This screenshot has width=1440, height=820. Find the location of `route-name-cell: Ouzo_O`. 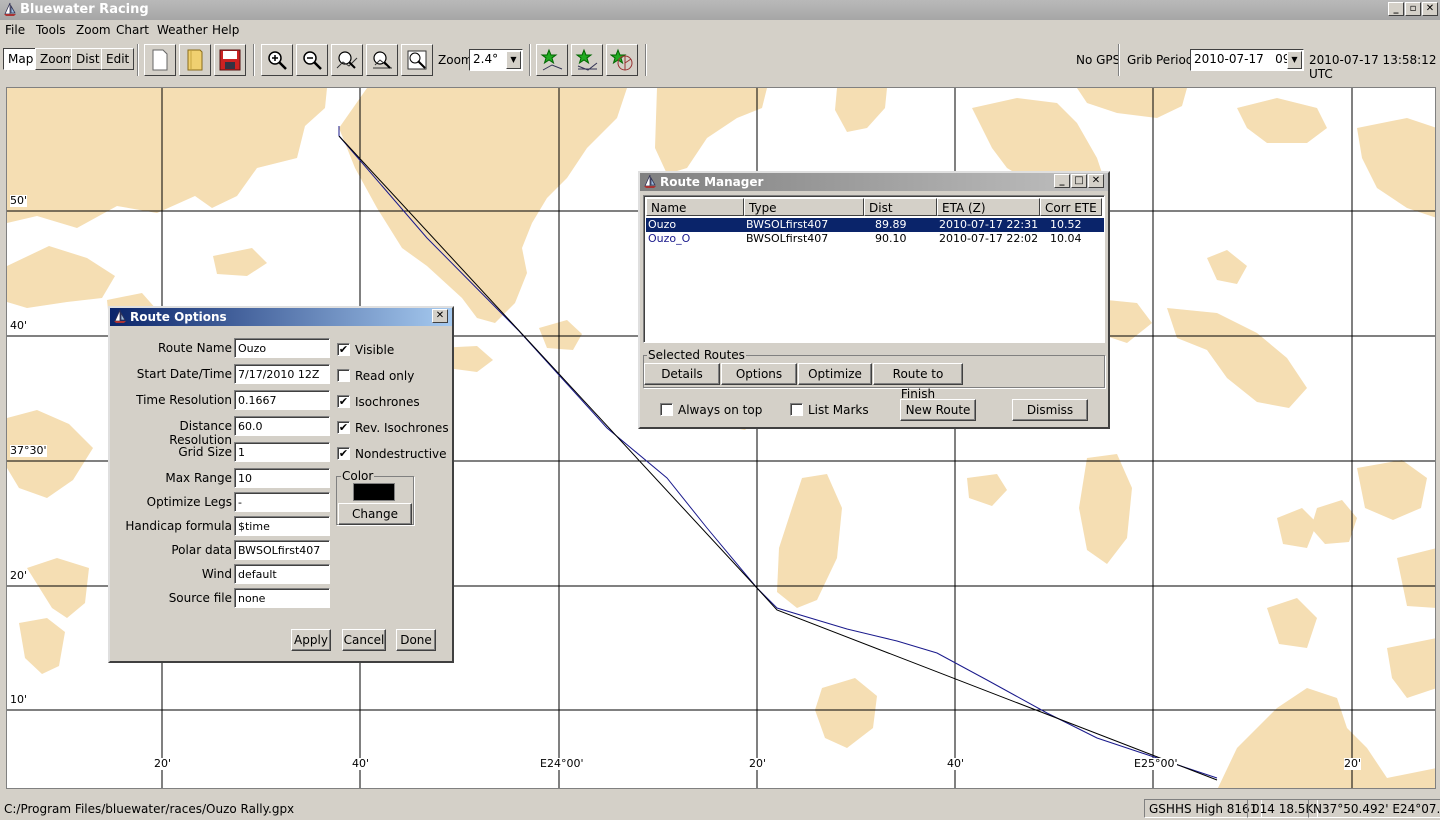

route-name-cell: Ouzo_O is located at coordinates (669, 238).